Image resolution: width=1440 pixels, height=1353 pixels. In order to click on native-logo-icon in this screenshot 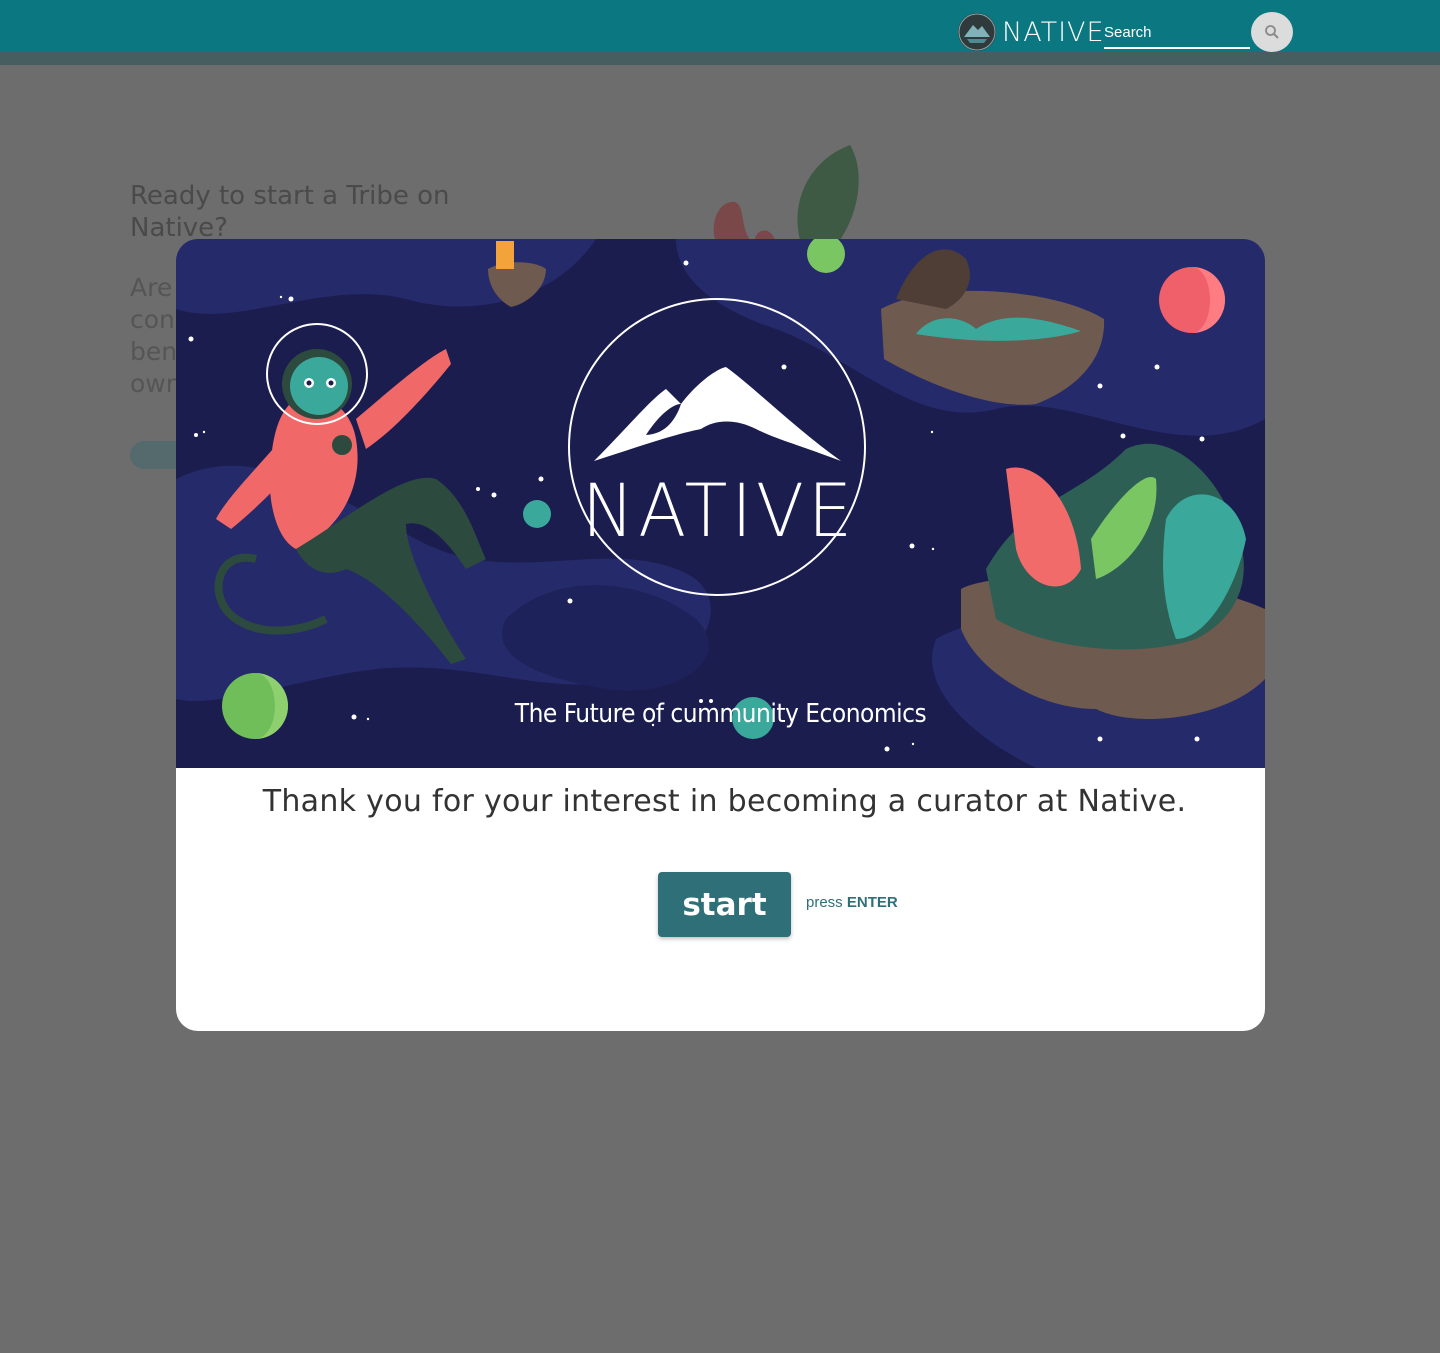, I will do `click(977, 32)`.